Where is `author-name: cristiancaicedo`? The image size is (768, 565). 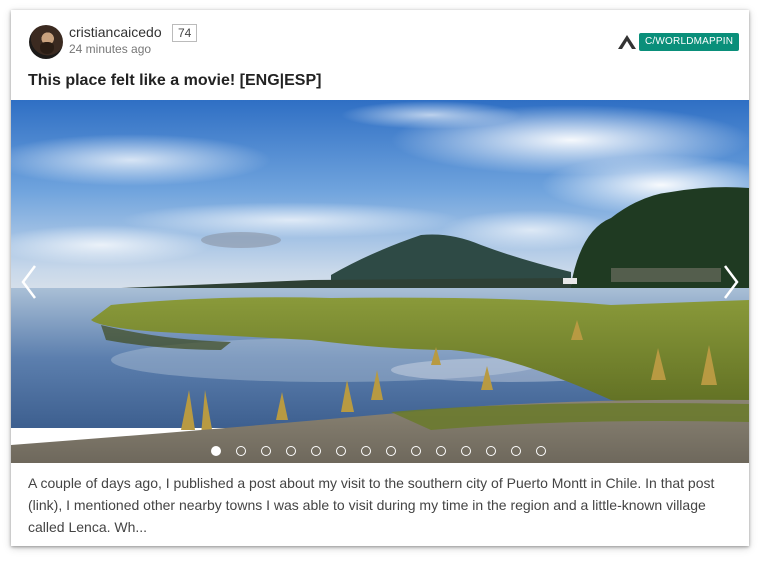 author-name: cristiancaicedo is located at coordinates (115, 32).